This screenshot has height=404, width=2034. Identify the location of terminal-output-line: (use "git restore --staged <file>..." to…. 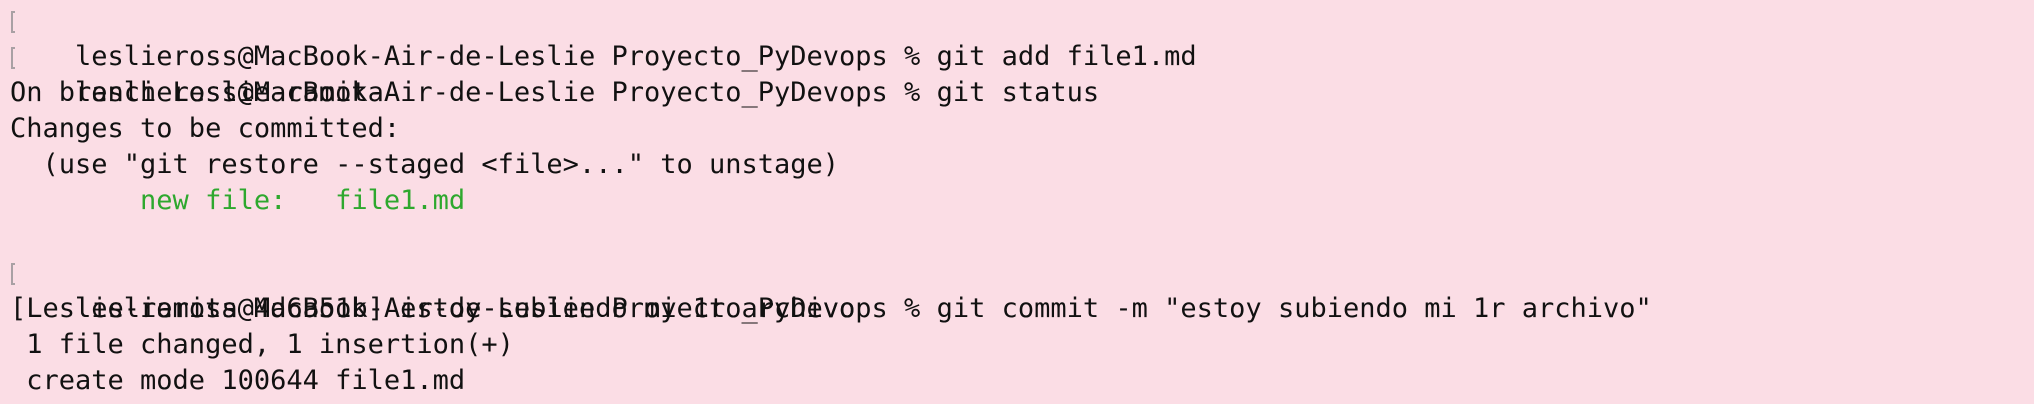
(425, 164).